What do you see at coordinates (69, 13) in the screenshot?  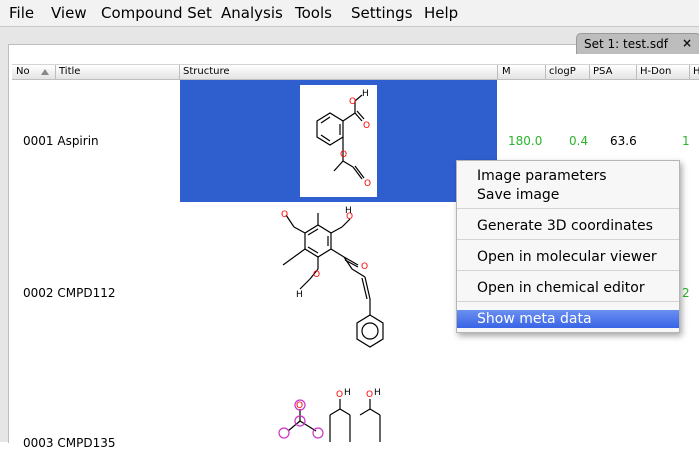 I see `menu-view: View` at bounding box center [69, 13].